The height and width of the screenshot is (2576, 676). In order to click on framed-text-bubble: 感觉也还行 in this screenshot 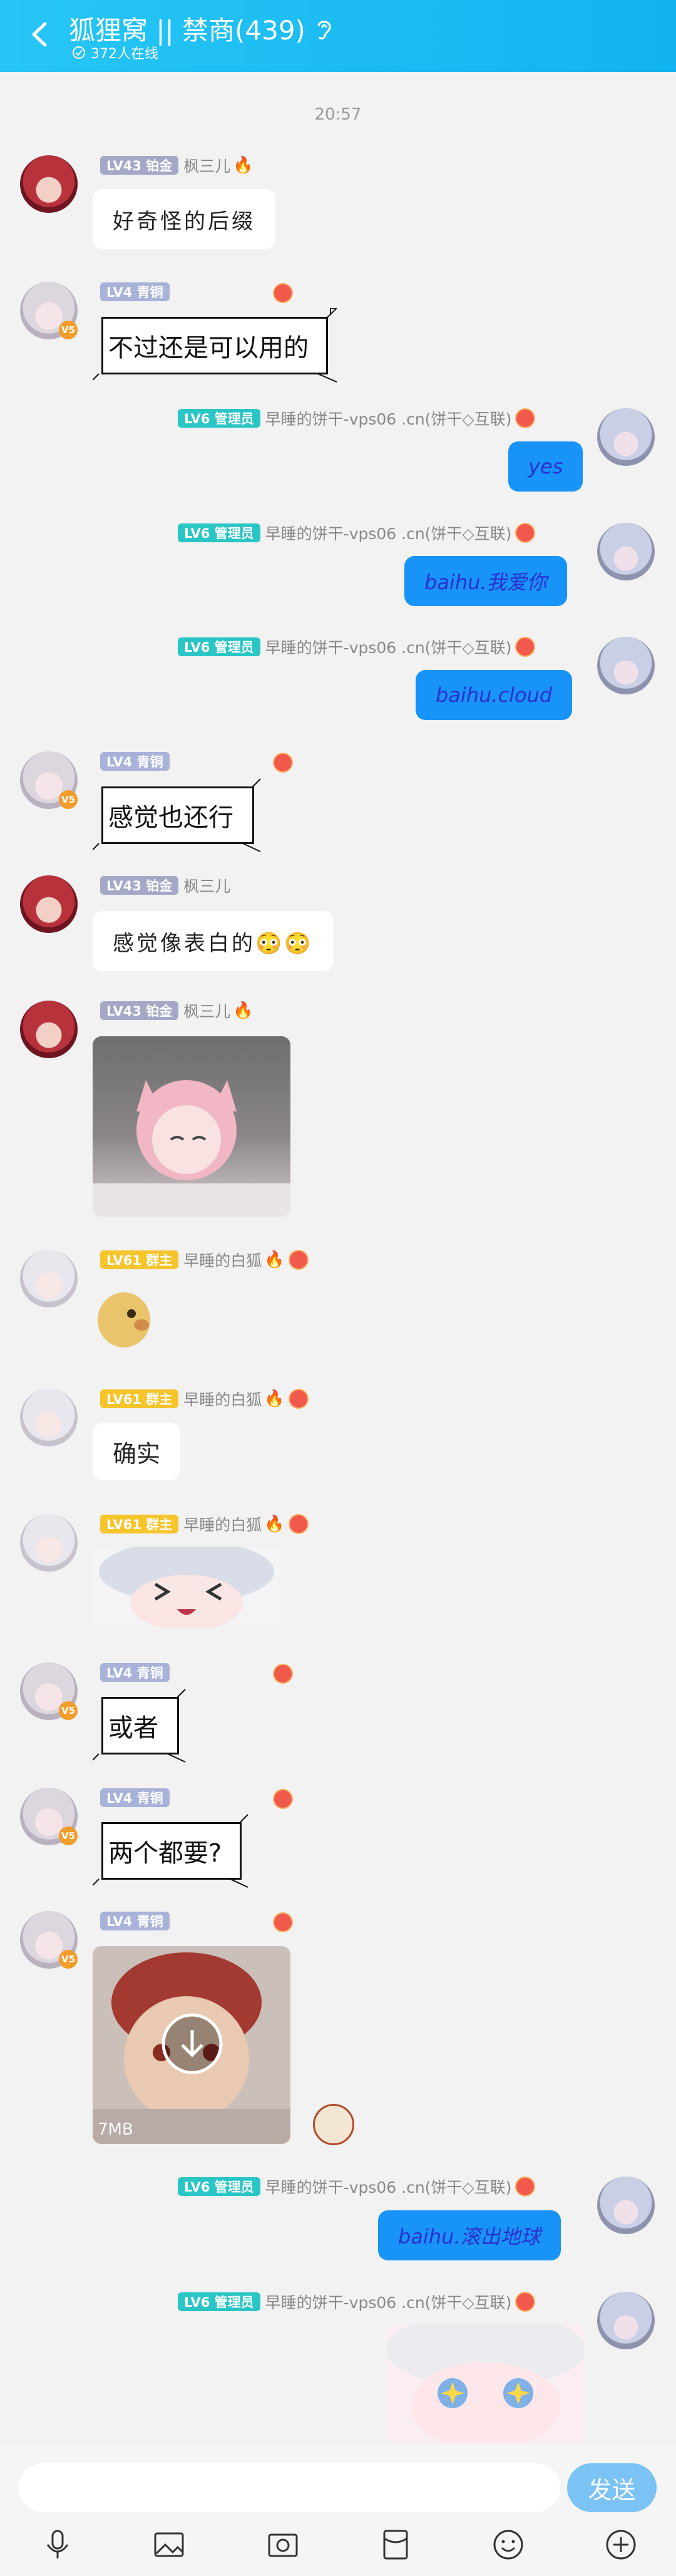, I will do `click(177, 816)`.